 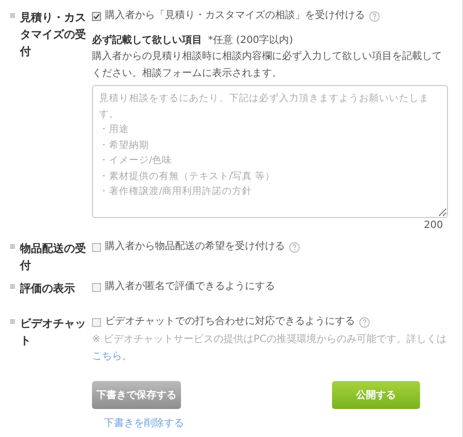 What do you see at coordinates (190, 287) in the screenshot?
I see `checkbox-label: 購入者が匿名で評価できるようにする` at bounding box center [190, 287].